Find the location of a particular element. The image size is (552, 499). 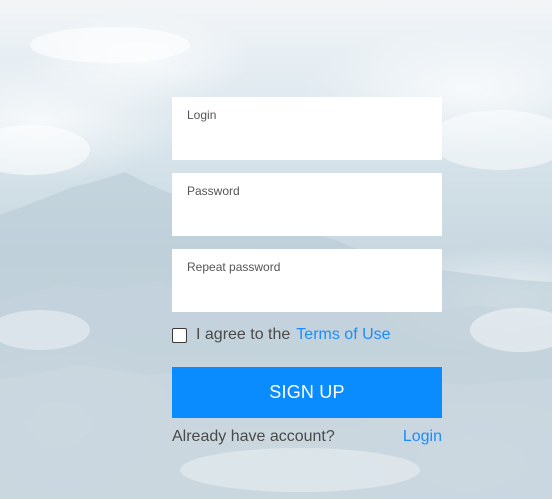

terms-row: I agree to the Terms of Use is located at coordinates (281, 335).